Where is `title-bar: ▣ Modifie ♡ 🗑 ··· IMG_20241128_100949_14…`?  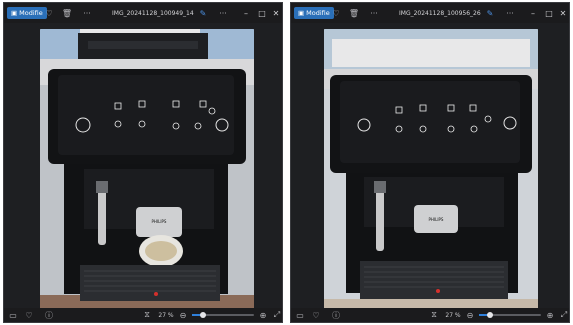
title-bar: ▣ Modifie ♡ 🗑 ··· IMG_20241128_100949_14… is located at coordinates (143, 13).